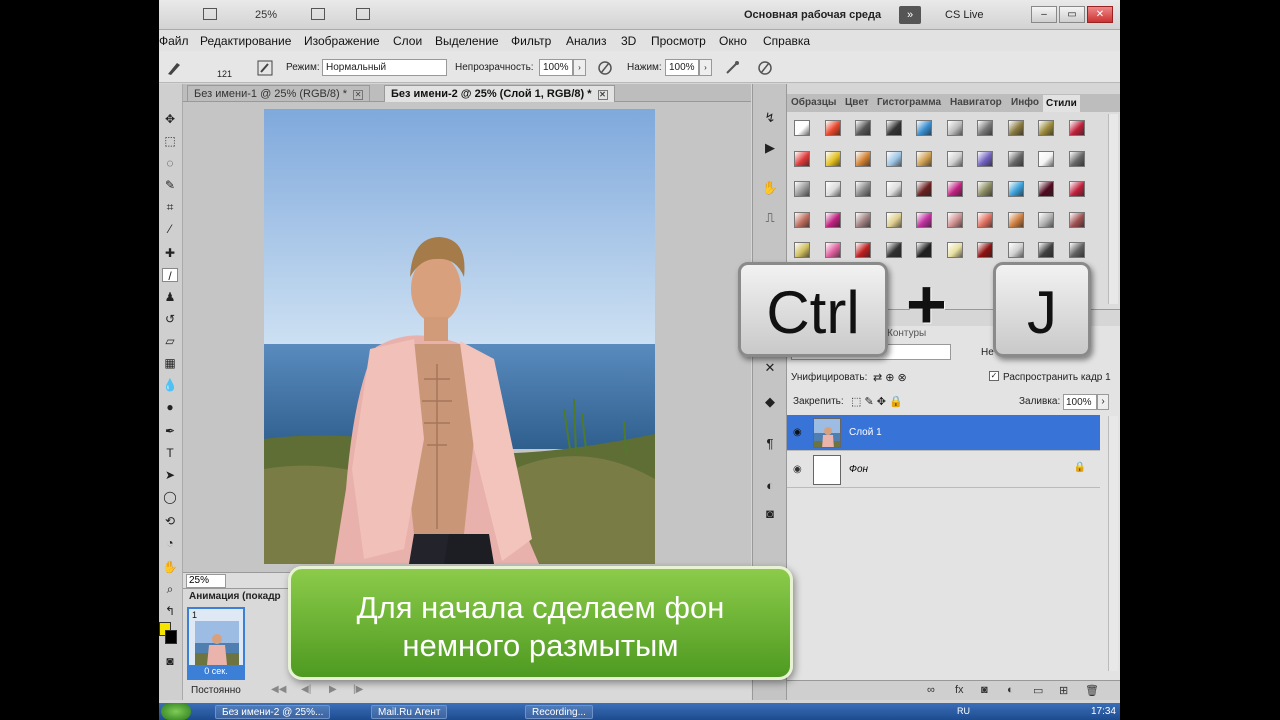 The width and height of the screenshot is (1280, 720). Describe the element at coordinates (1092, 690) in the screenshot. I see `delete-layer-icon: 🗑` at that location.